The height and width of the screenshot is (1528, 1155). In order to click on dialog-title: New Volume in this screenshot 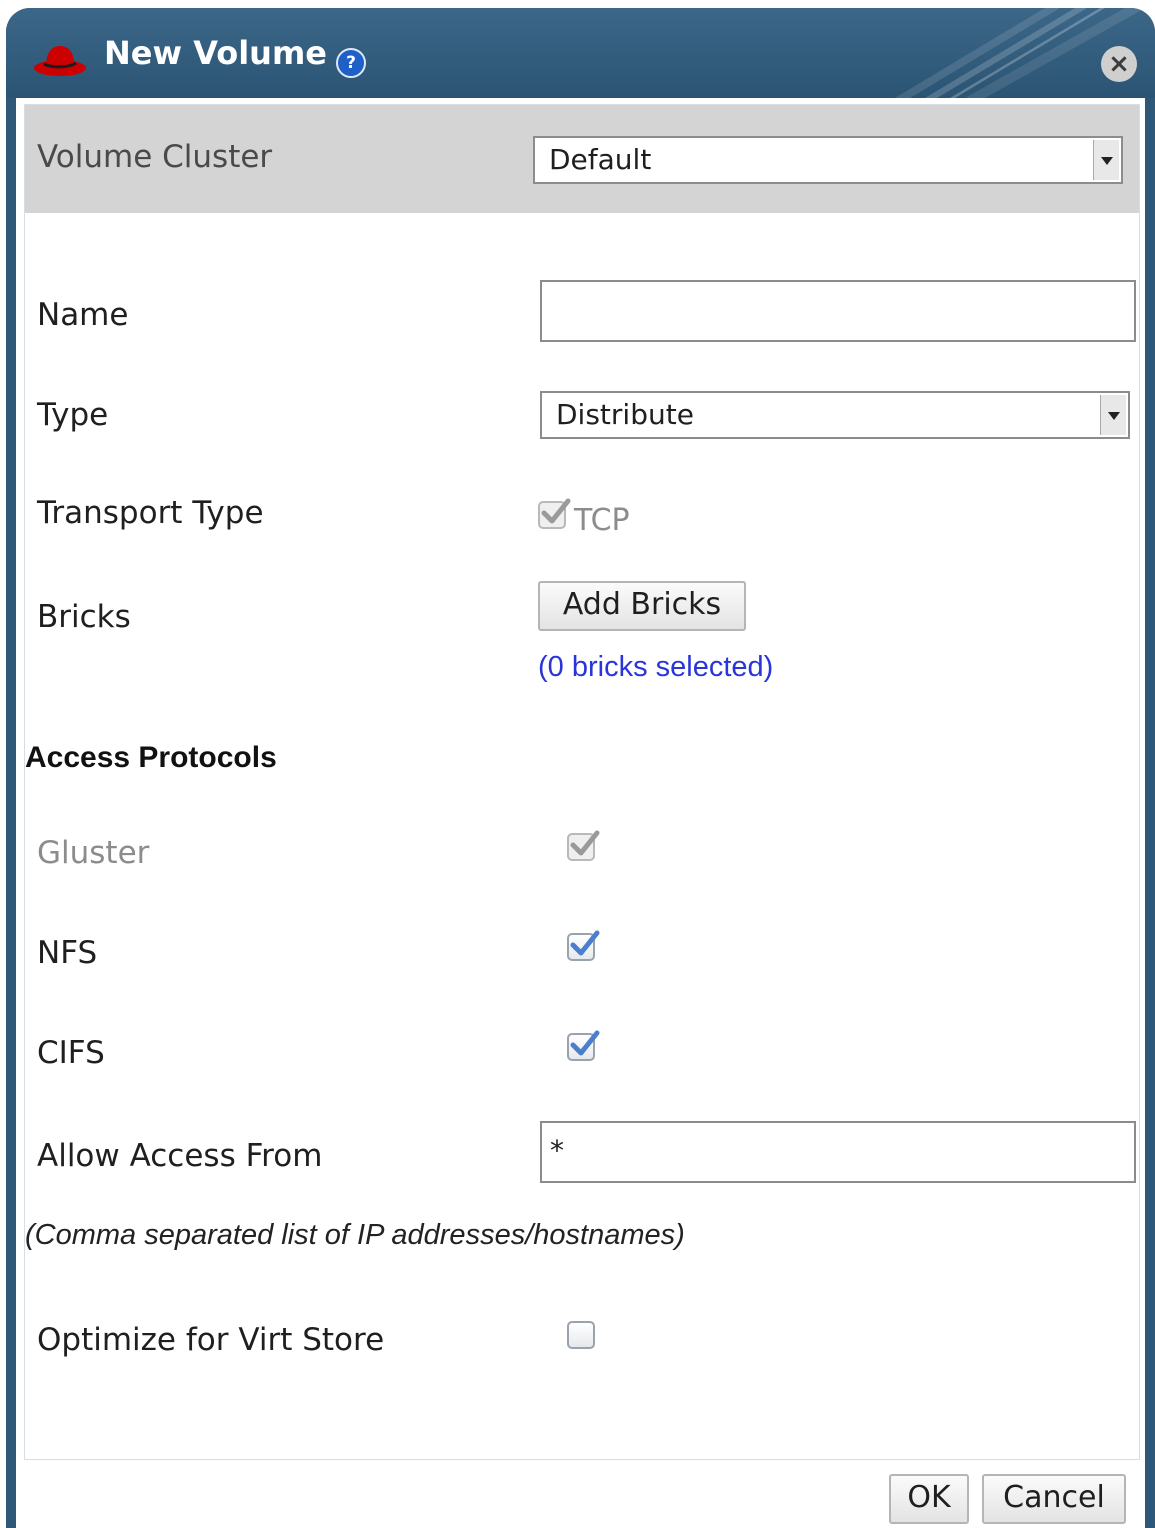, I will do `click(215, 53)`.